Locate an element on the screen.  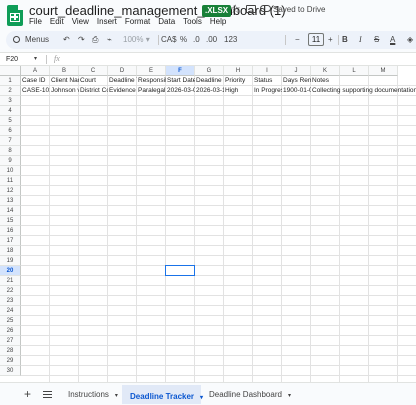
row-header-10: 10 is located at coordinates (10, 171).